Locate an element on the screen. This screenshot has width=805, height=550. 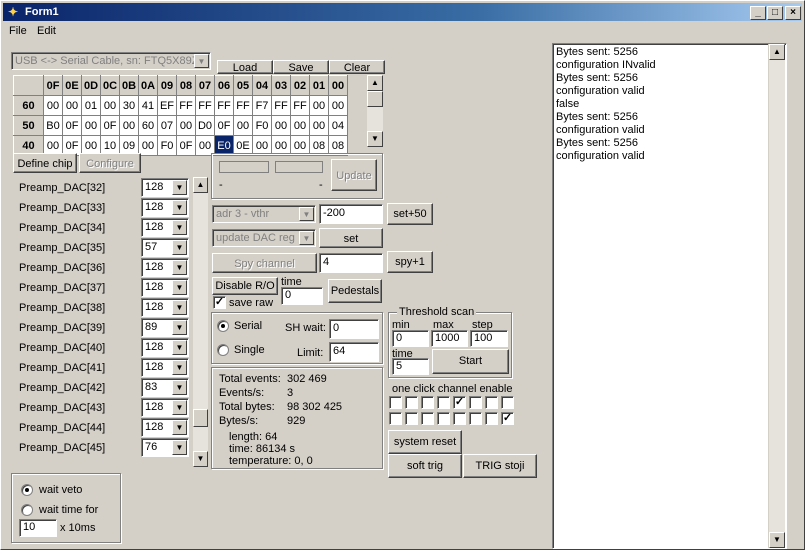
trig-stoji-button: TRIG stoji is located at coordinates (500, 466).